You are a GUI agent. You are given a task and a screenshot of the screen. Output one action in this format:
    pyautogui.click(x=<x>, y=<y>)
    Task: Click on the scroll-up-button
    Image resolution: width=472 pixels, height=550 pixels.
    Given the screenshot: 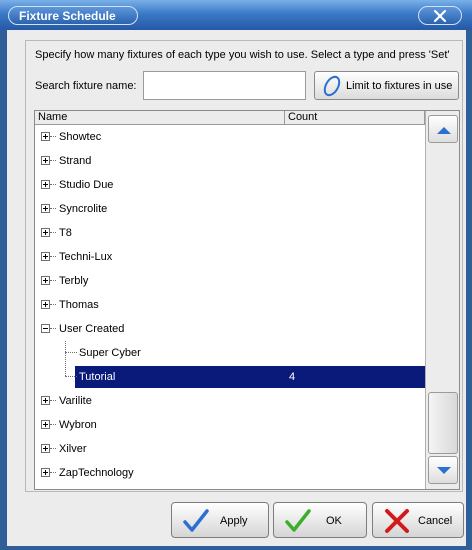 What is the action you would take?
    pyautogui.click(x=443, y=129)
    